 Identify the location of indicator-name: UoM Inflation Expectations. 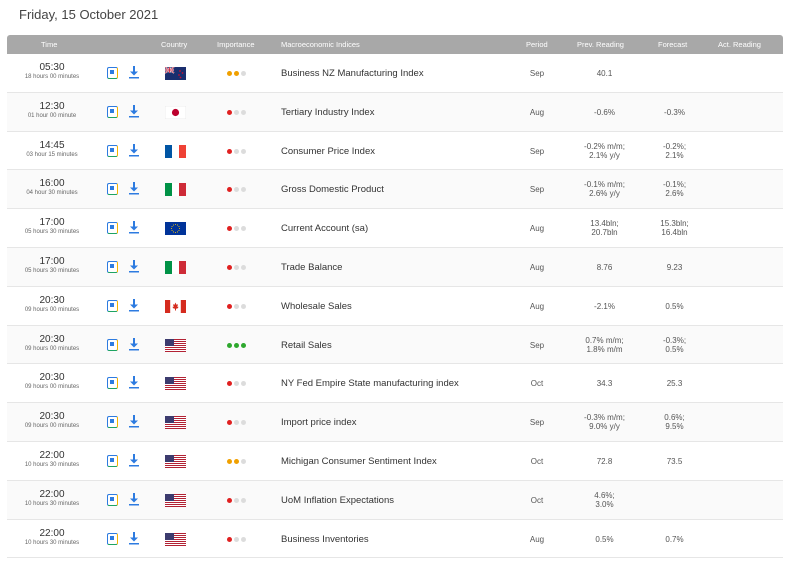
(337, 500).